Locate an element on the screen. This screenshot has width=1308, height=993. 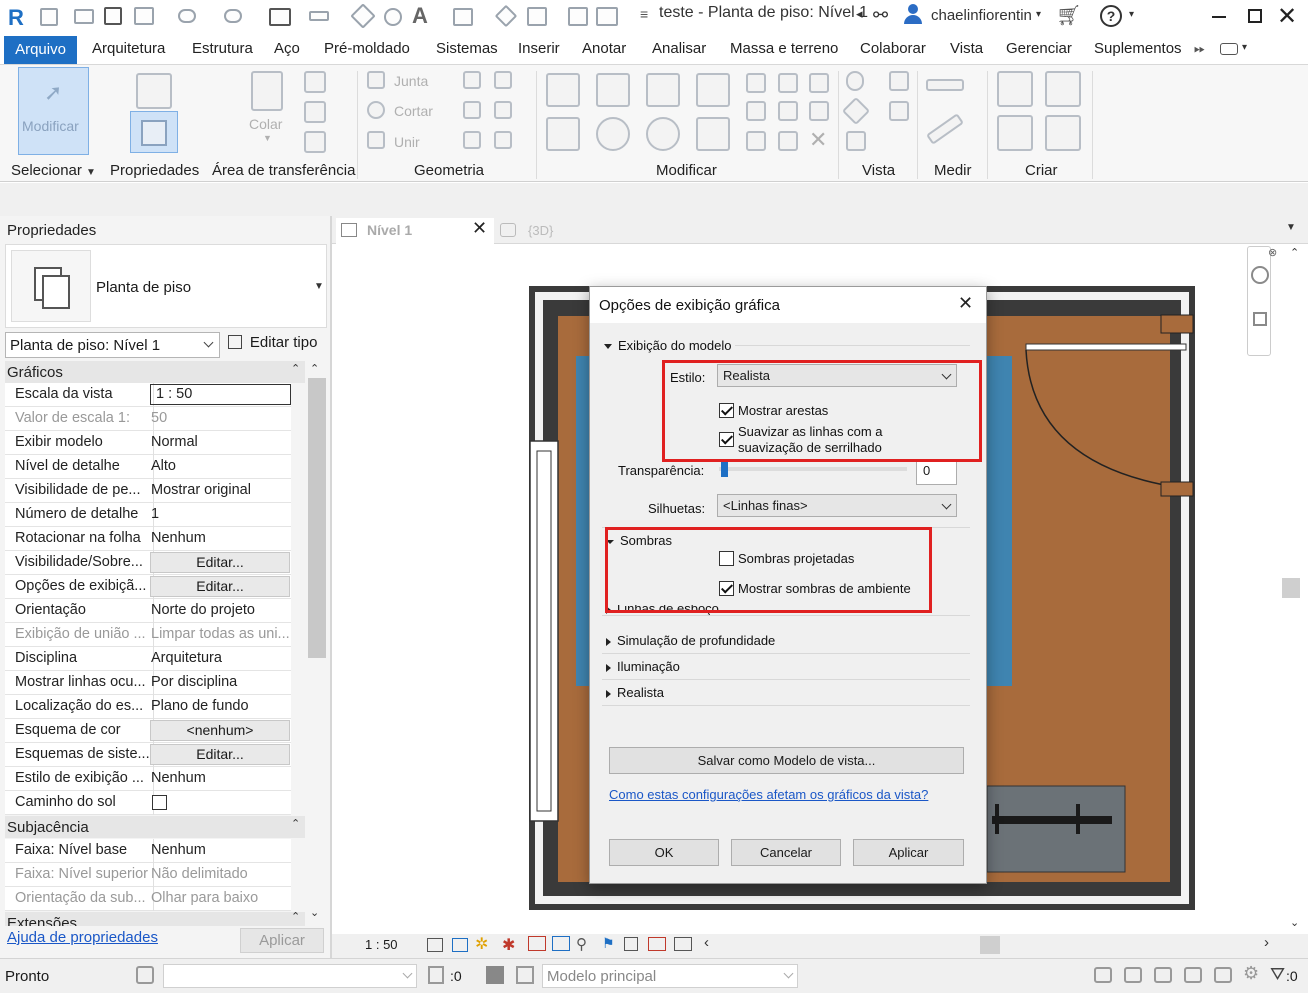
edit-type-button: Editar tipo is located at coordinates (272, 345).